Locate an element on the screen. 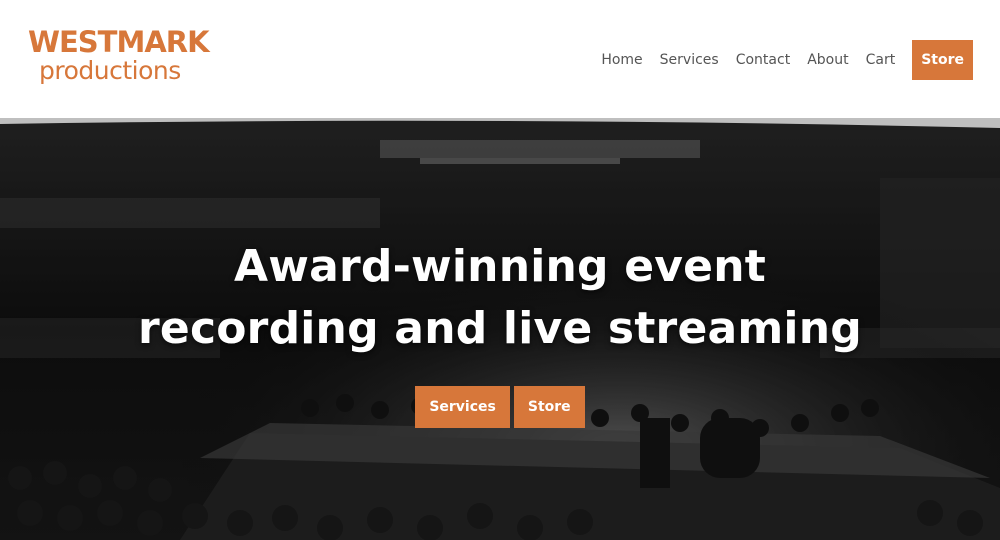  site-logo: WESTMARK productions is located at coordinates (119, 55).